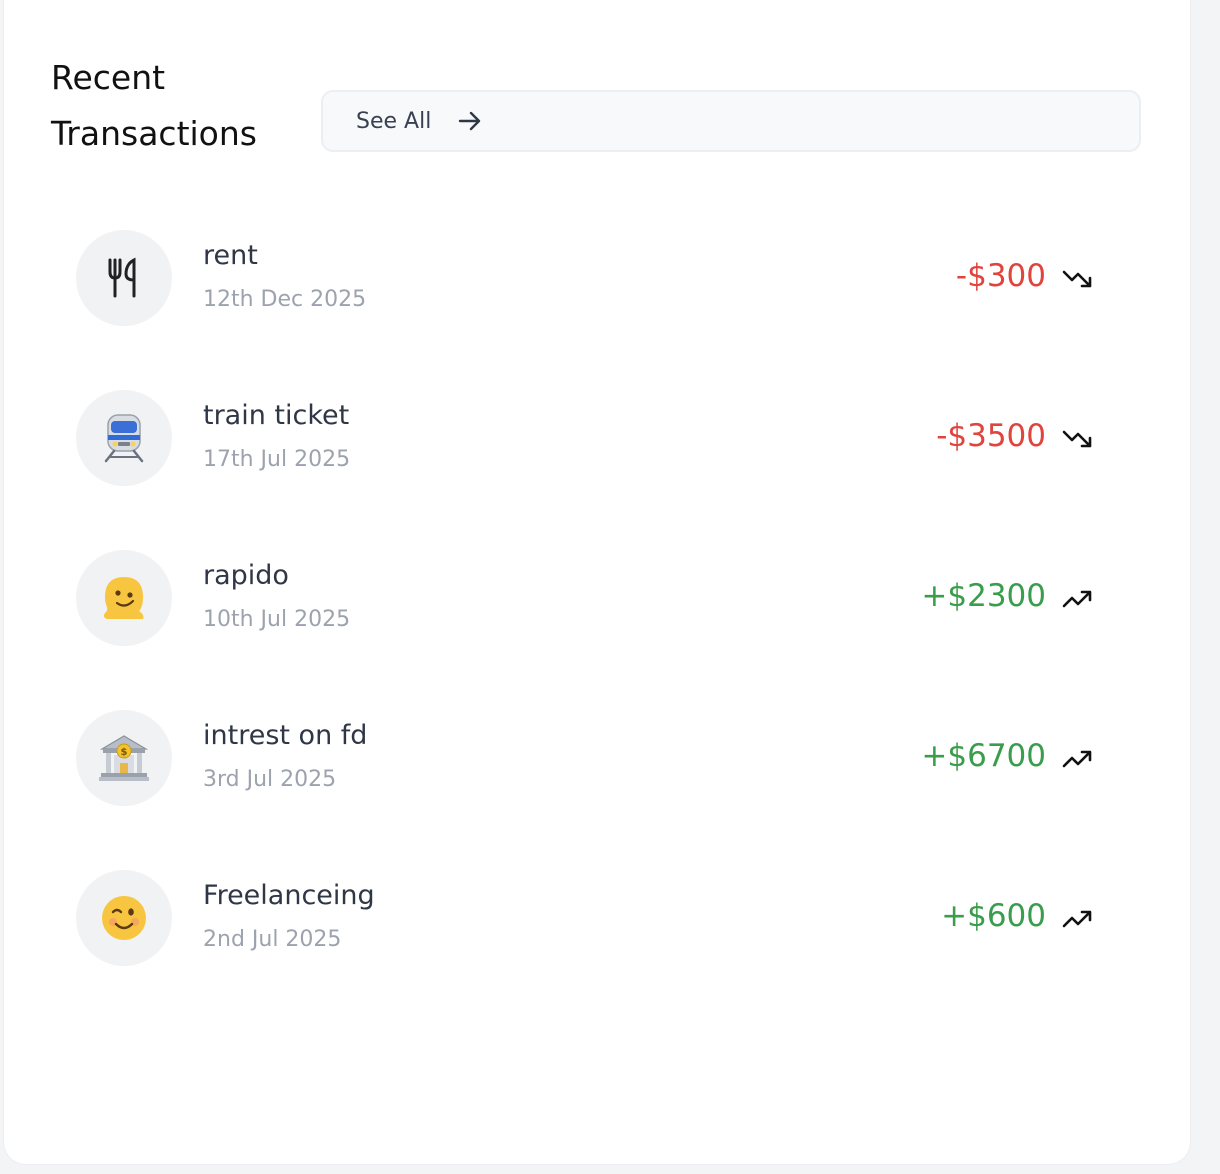  Describe the element at coordinates (993, 916) in the screenshot. I see `transaction-amount: +$600` at that location.